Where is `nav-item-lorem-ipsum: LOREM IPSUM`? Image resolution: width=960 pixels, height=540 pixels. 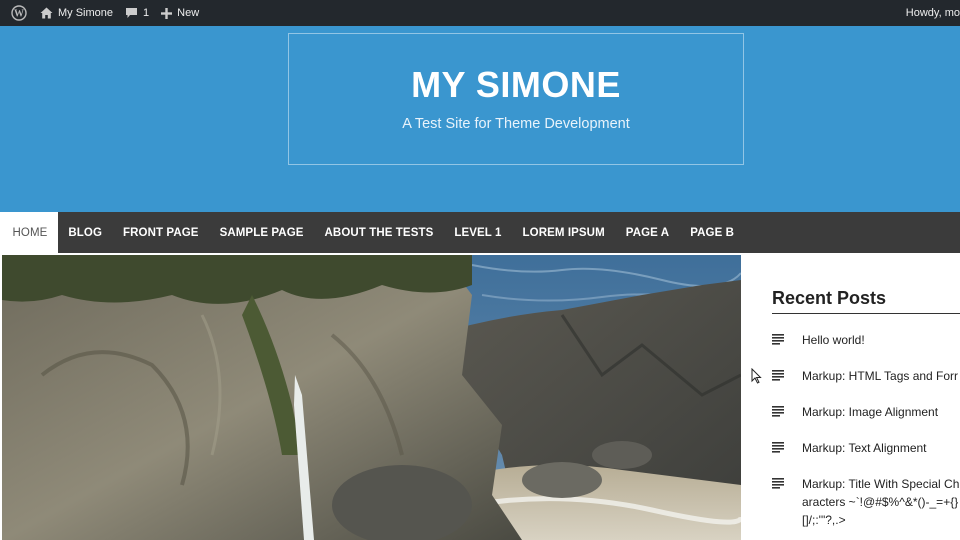
nav-item-lorem-ipsum: LOREM IPSUM is located at coordinates (563, 232).